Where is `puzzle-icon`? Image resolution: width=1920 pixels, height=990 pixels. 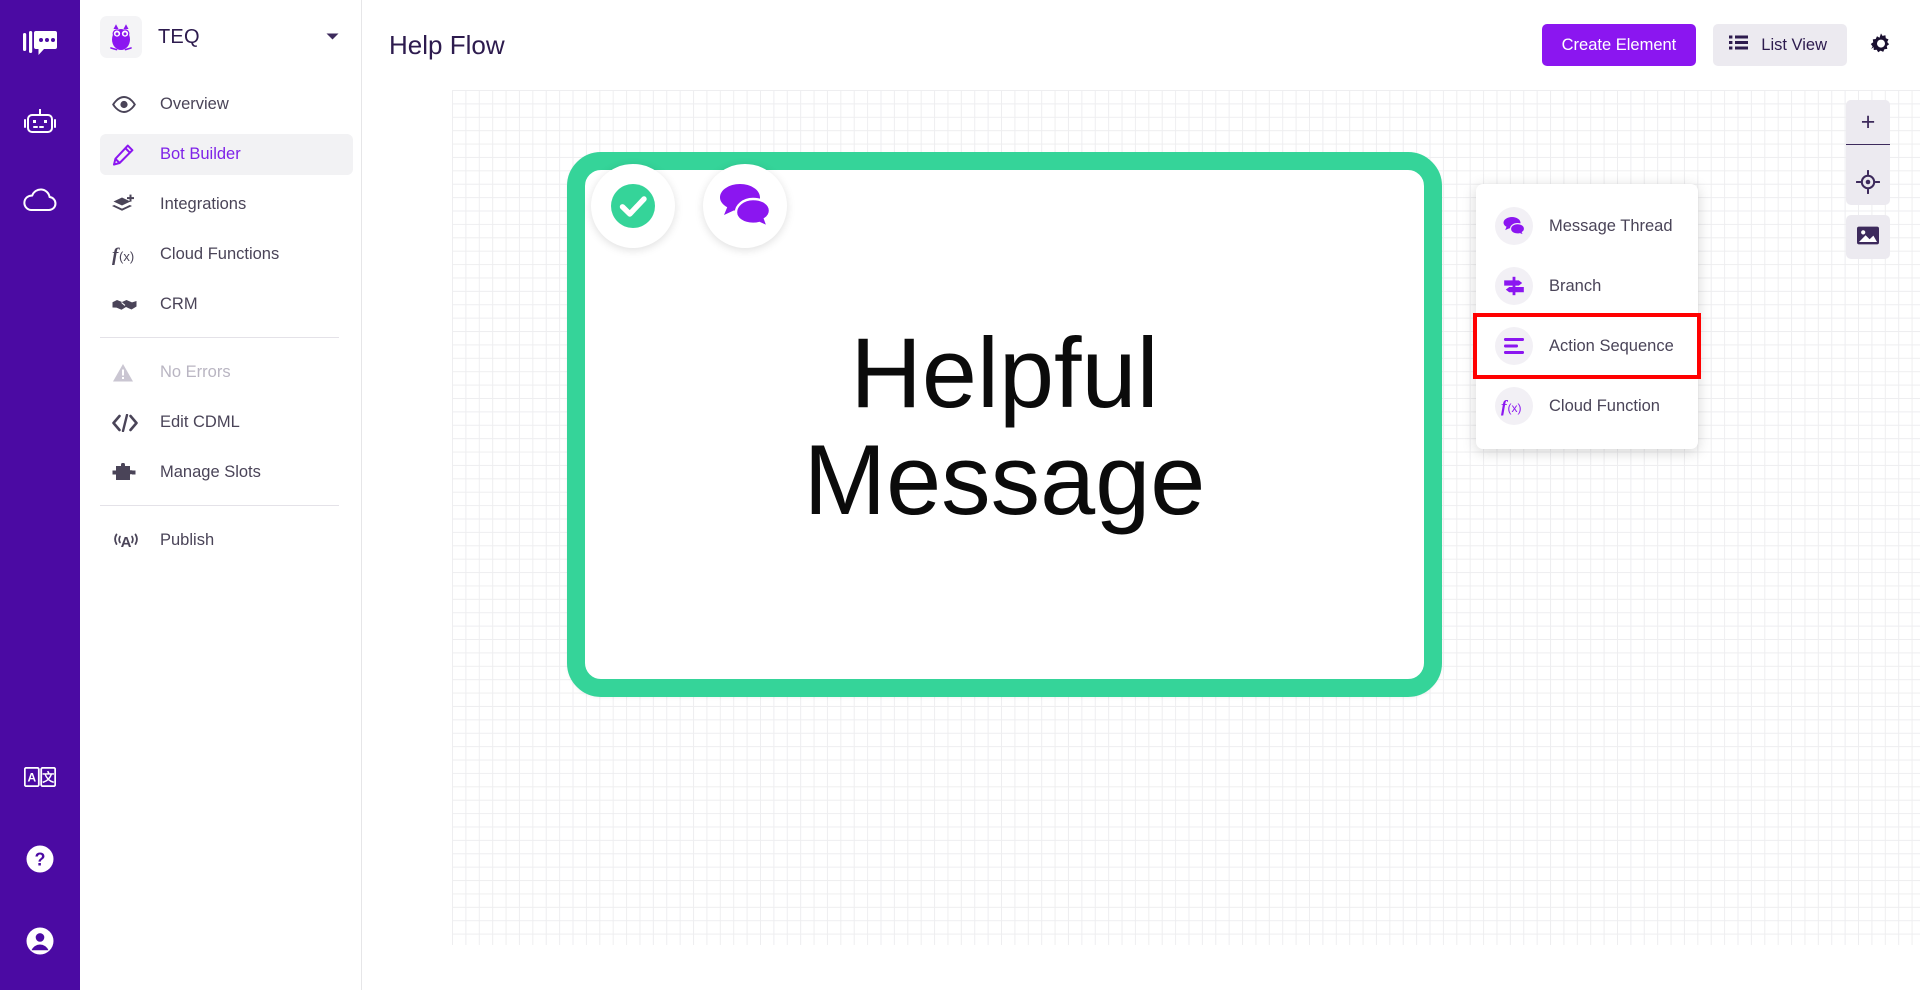 puzzle-icon is located at coordinates (127, 473).